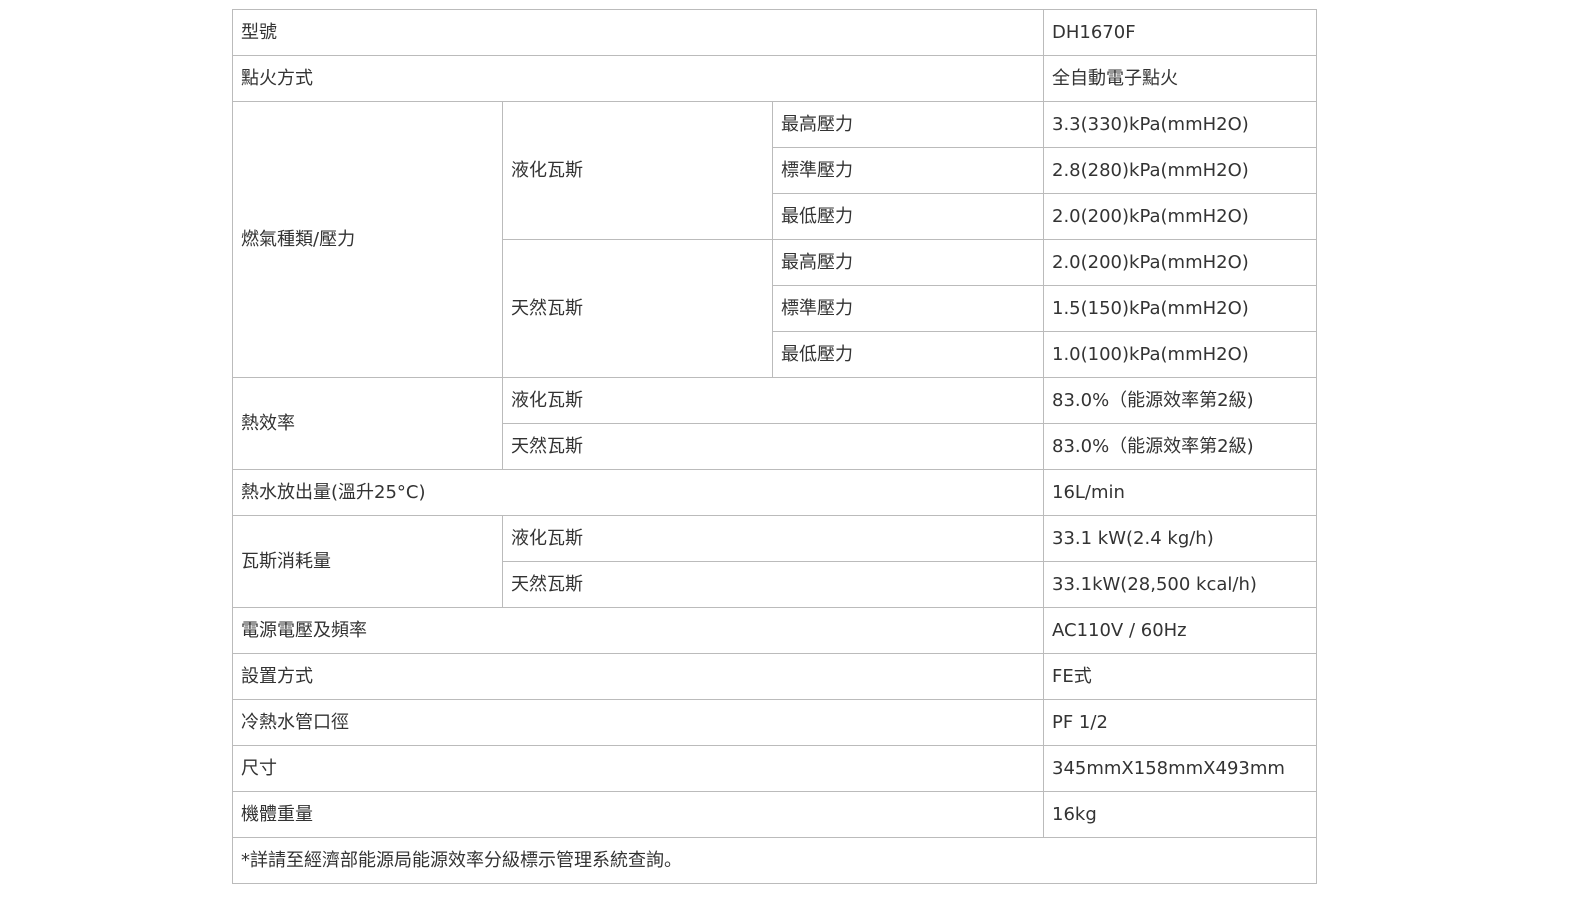 This screenshot has height=897, width=1577. I want to click on lpg-max-pressure-value: 3.3(330)kPa(mmH2O), so click(1180, 124).